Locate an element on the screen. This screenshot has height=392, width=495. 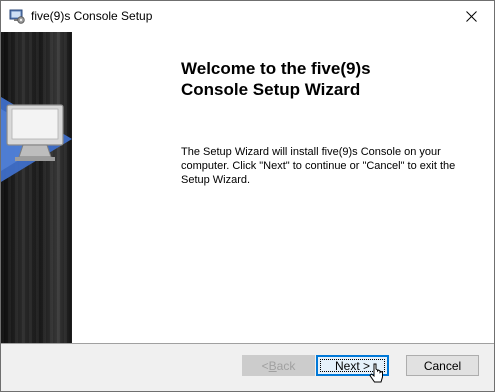
banner-texture is located at coordinates (36, 187).